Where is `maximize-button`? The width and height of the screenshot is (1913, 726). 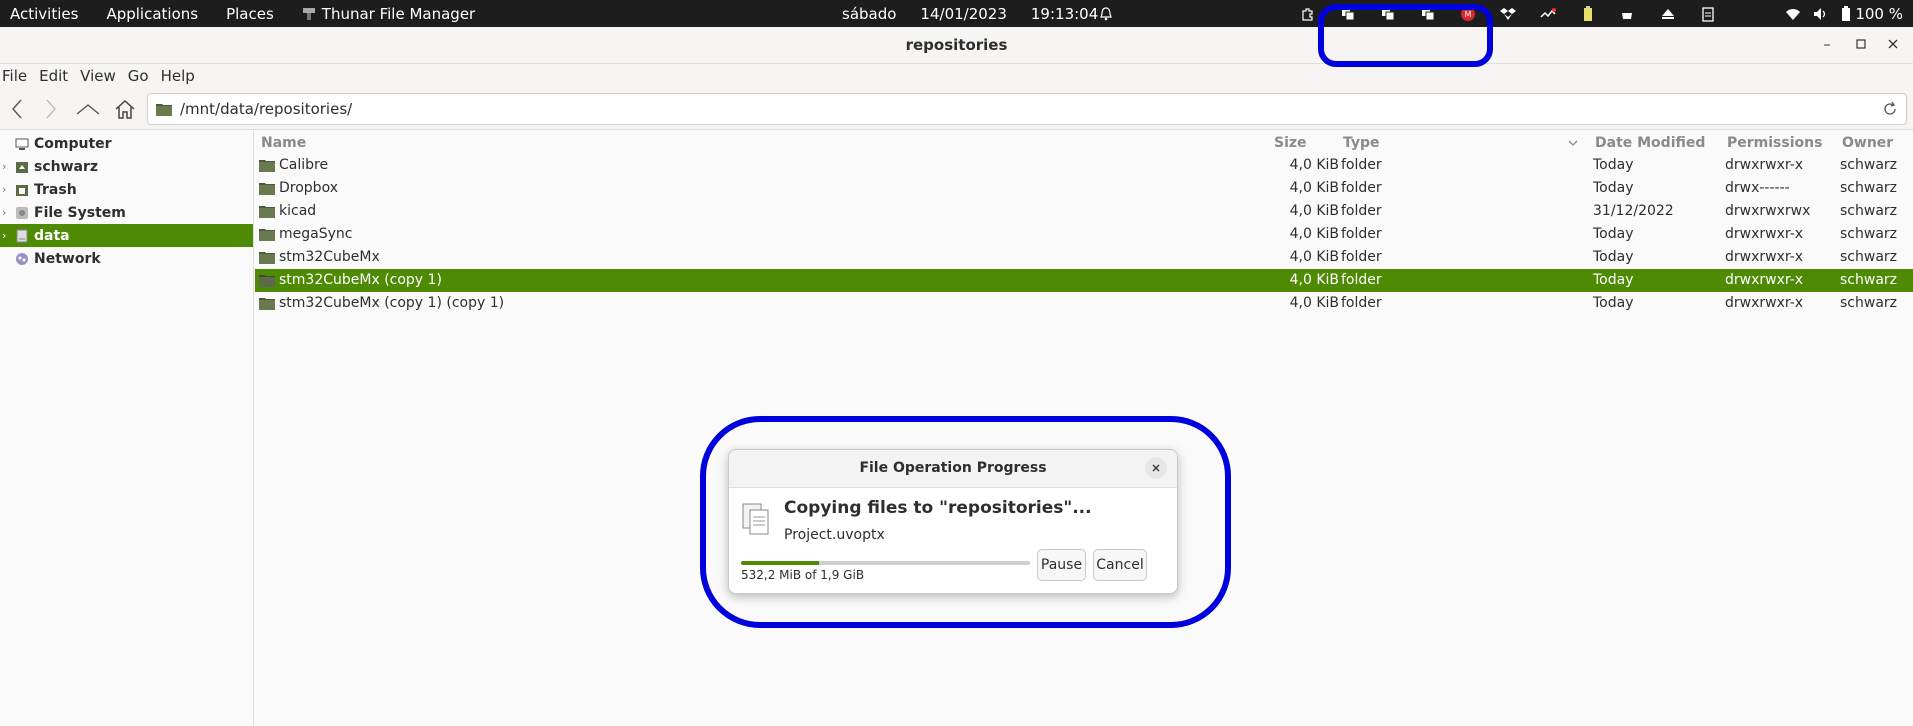
maximize-button is located at coordinates (1861, 45).